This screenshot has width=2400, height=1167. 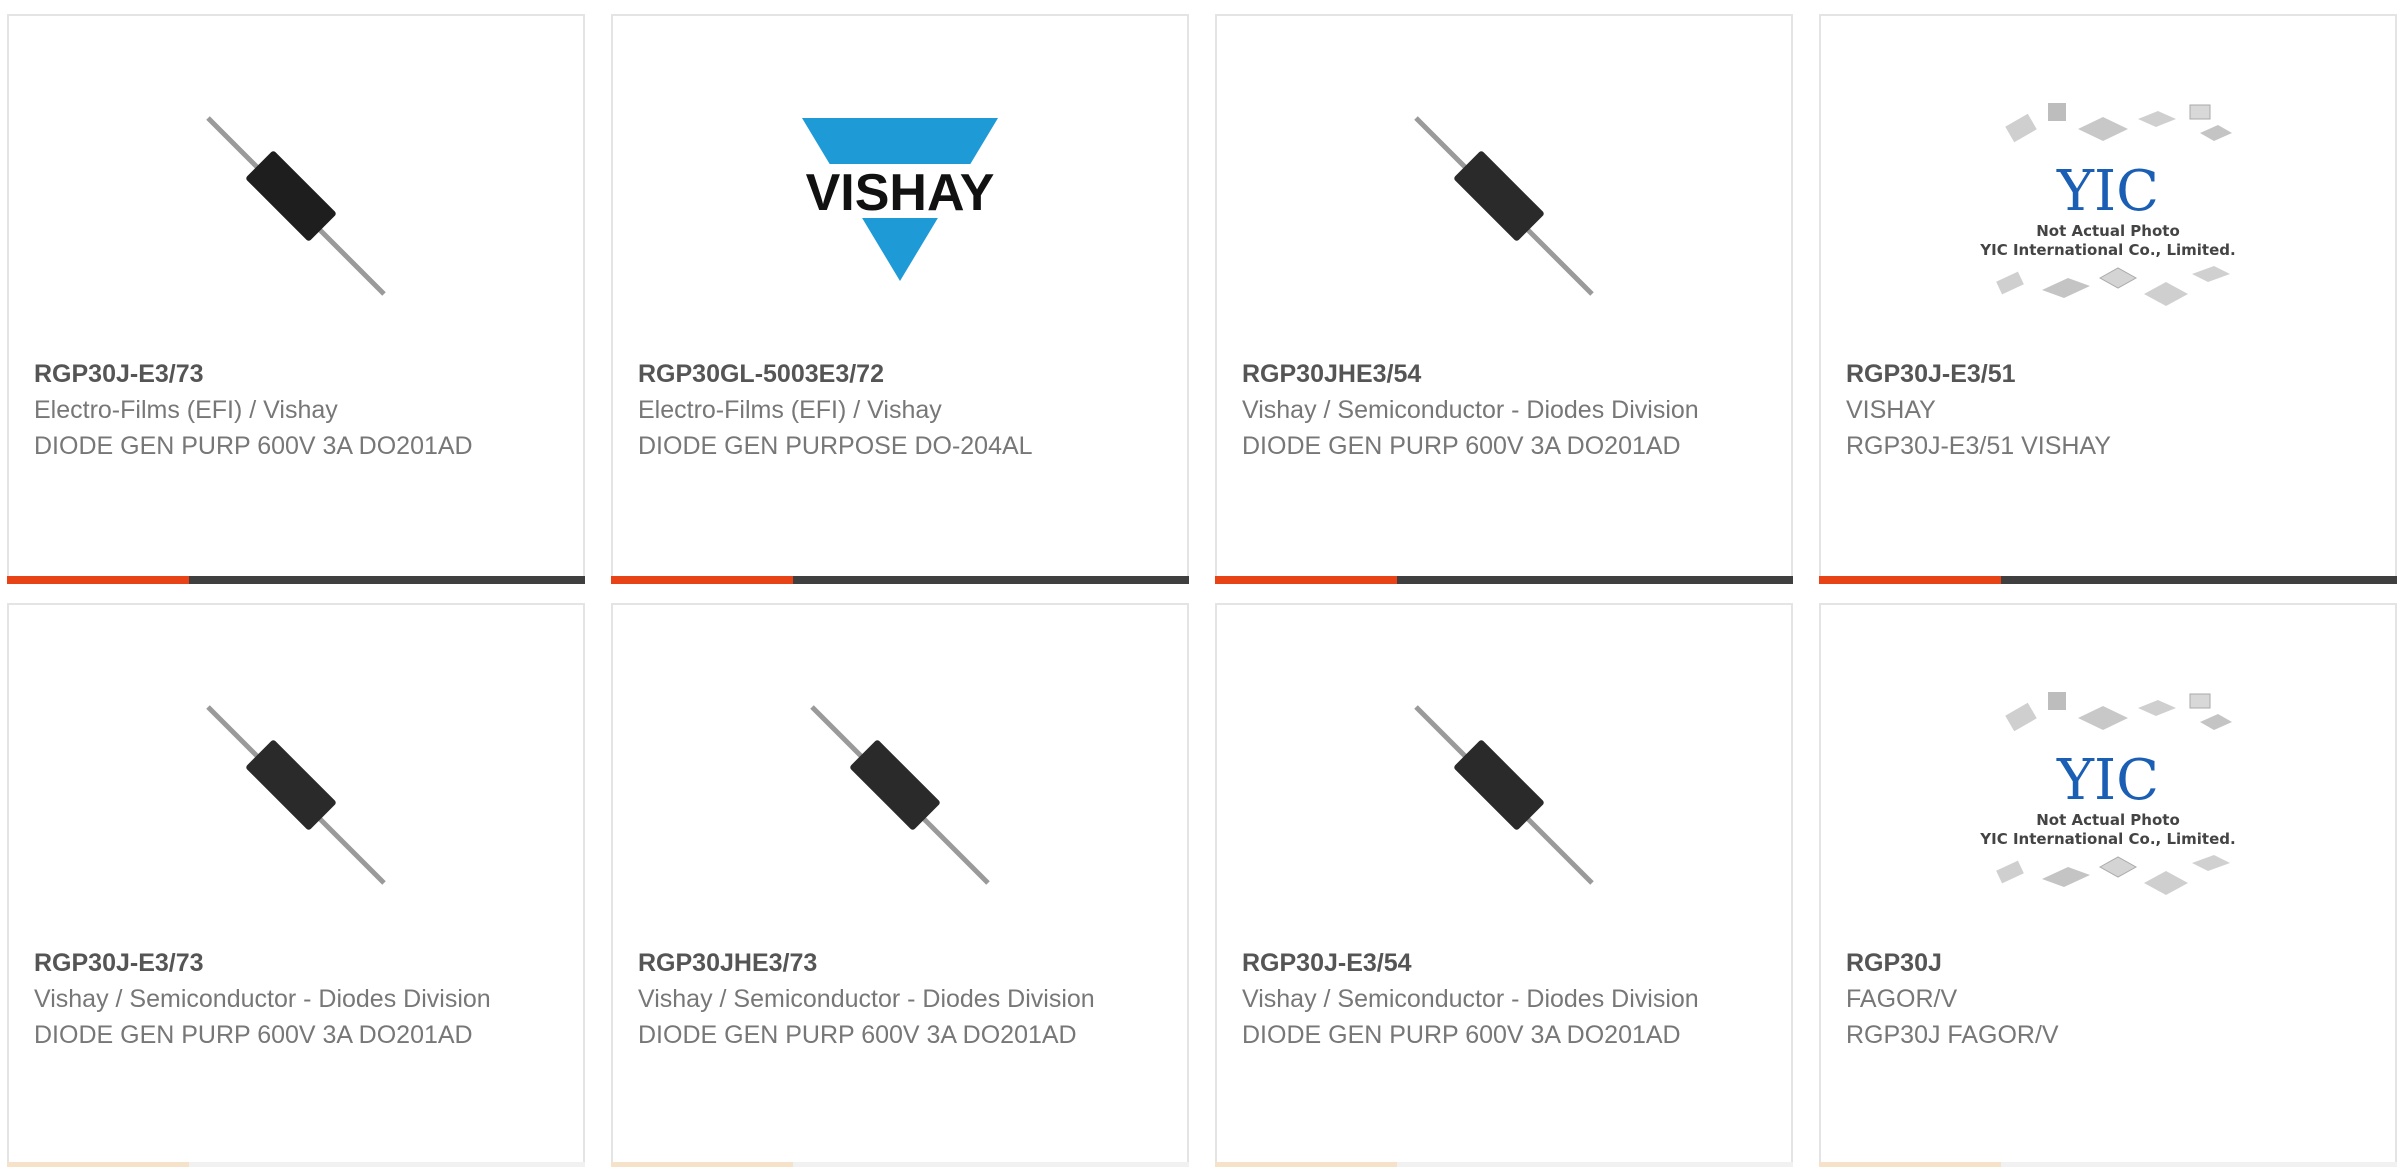 I want to click on description: DIODE GEN PURPOSE DO-204AL, so click(x=835, y=446).